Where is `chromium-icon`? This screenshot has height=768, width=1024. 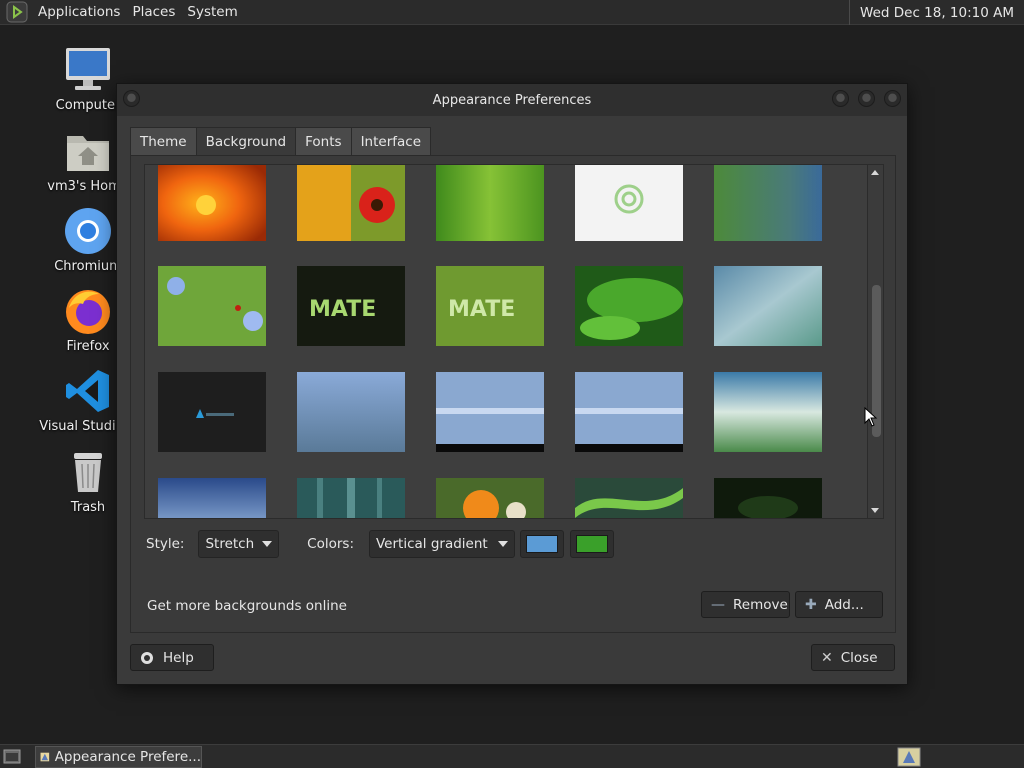
chromium-icon is located at coordinates (88, 231).